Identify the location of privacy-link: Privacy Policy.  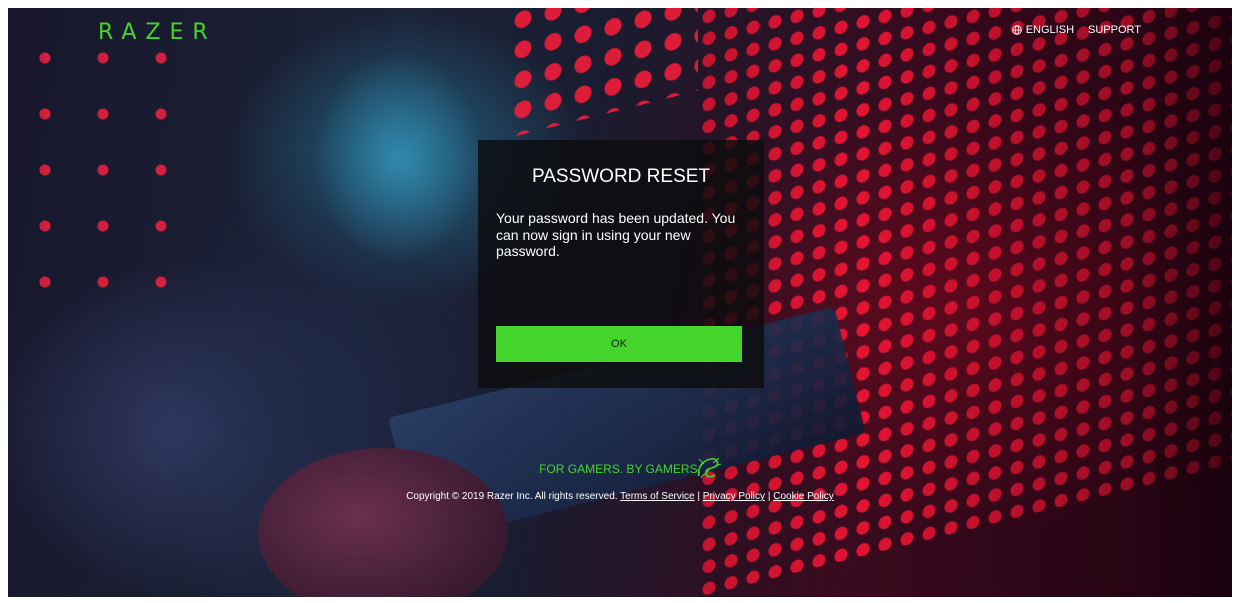
(734, 496).